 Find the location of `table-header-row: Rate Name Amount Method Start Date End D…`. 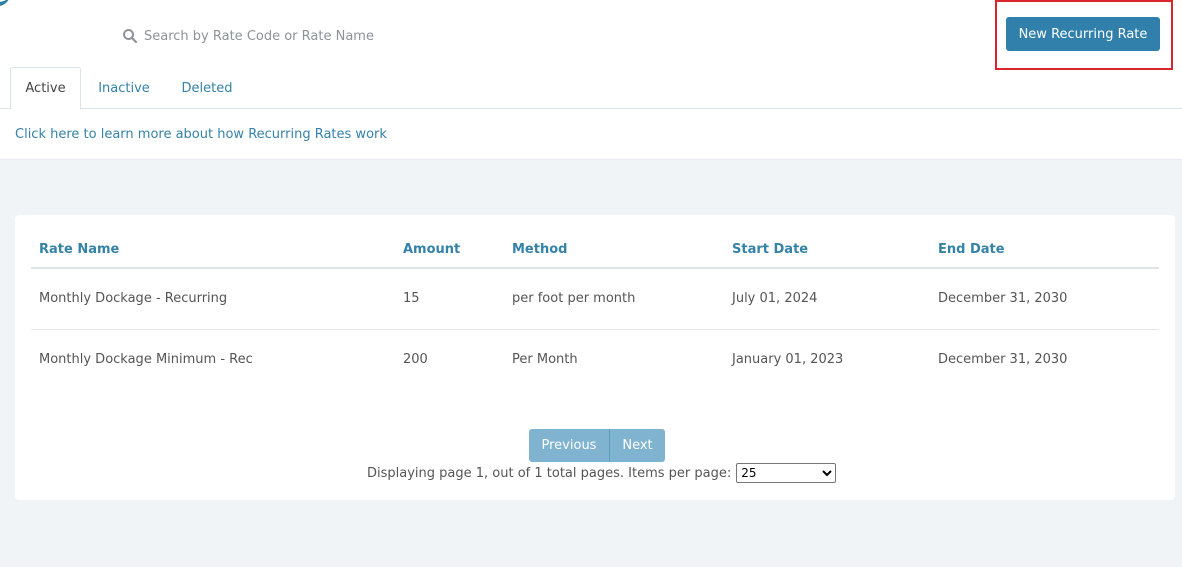

table-header-row: Rate Name Amount Method Start Date End D… is located at coordinates (595, 250).